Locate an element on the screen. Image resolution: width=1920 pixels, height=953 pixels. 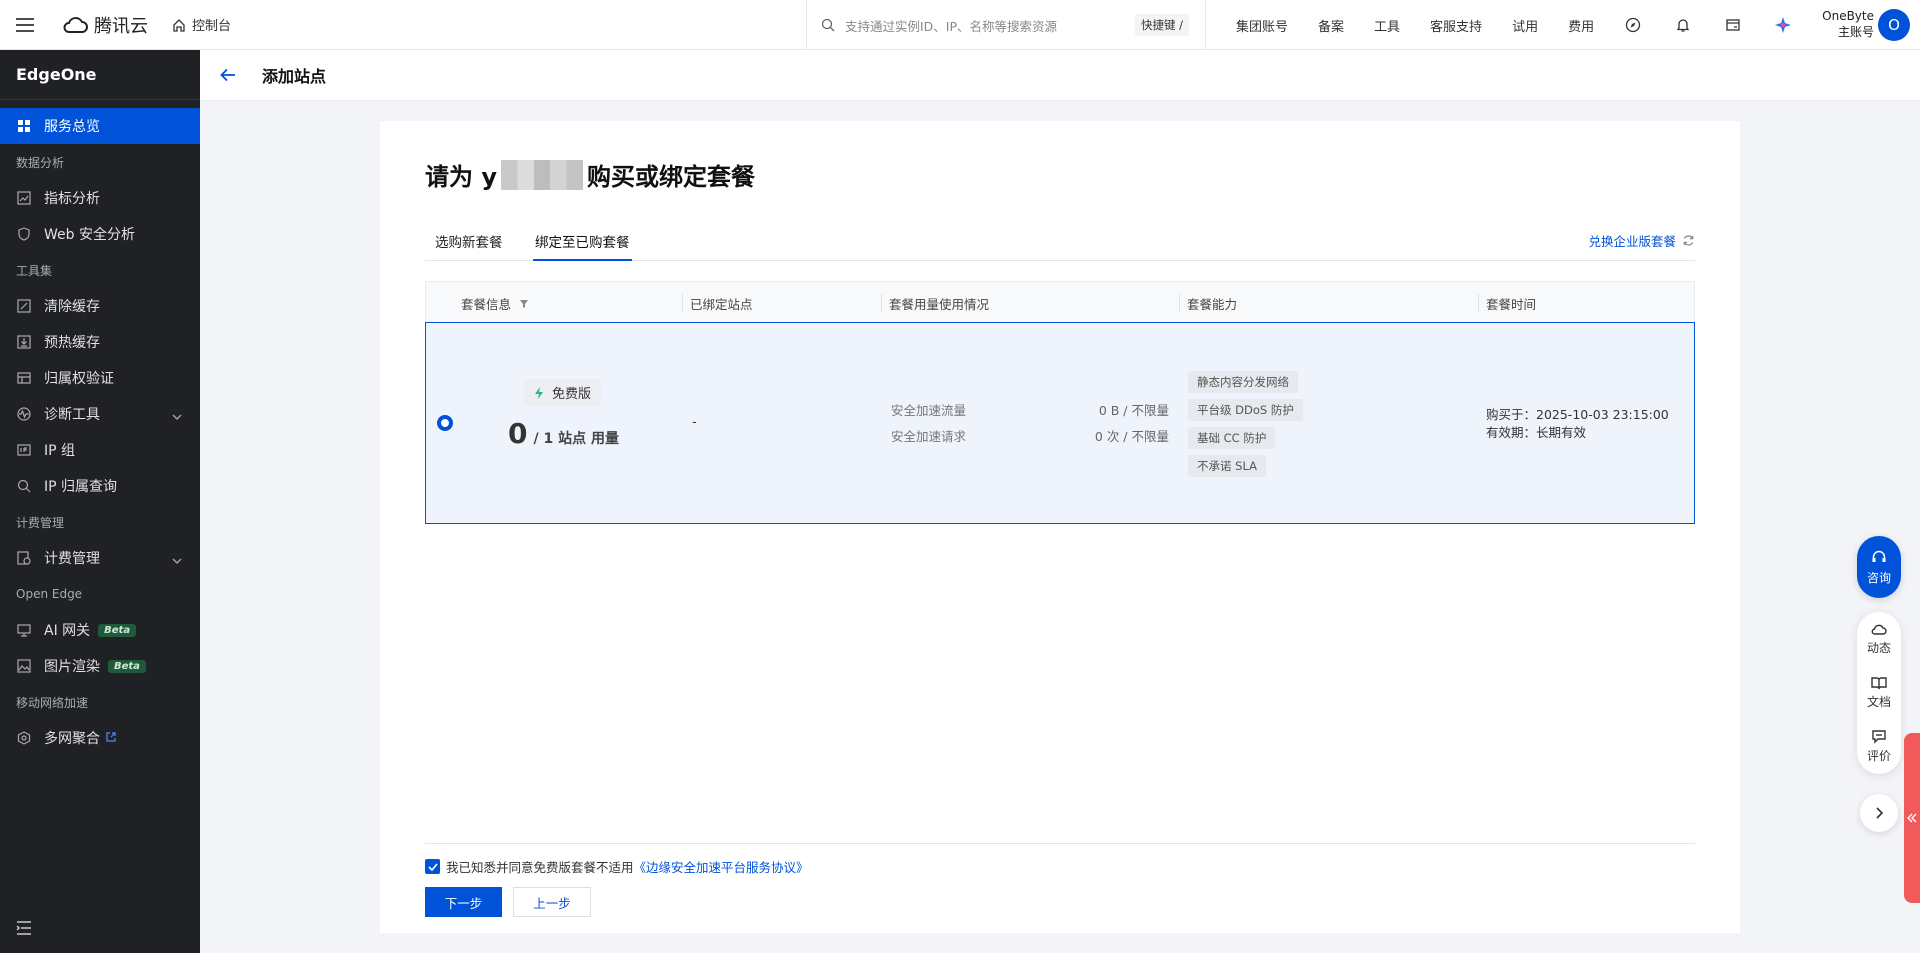
sidebar-item: 归属权验证 is located at coordinates (100, 378).